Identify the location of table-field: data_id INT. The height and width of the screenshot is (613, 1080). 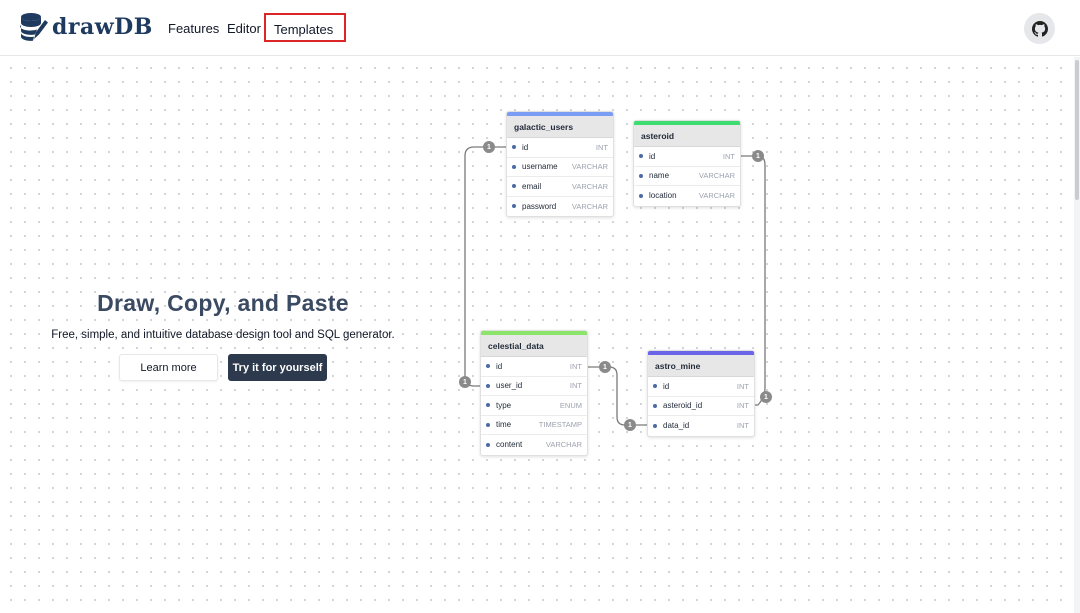
(701, 426).